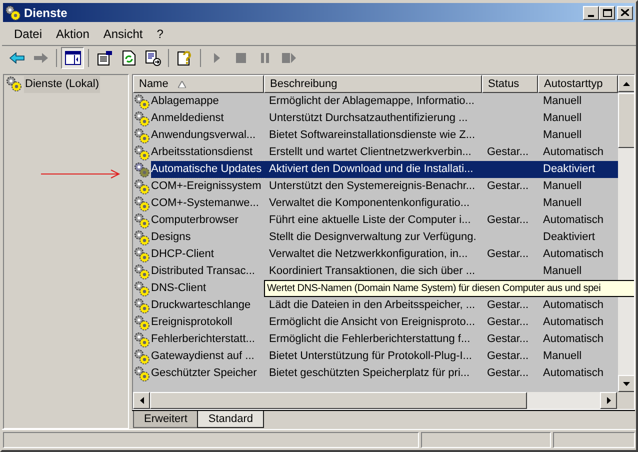 This screenshot has height=452, width=638. Describe the element at coordinates (207, 169) in the screenshot. I see `service-name: Automatische Updates` at that location.